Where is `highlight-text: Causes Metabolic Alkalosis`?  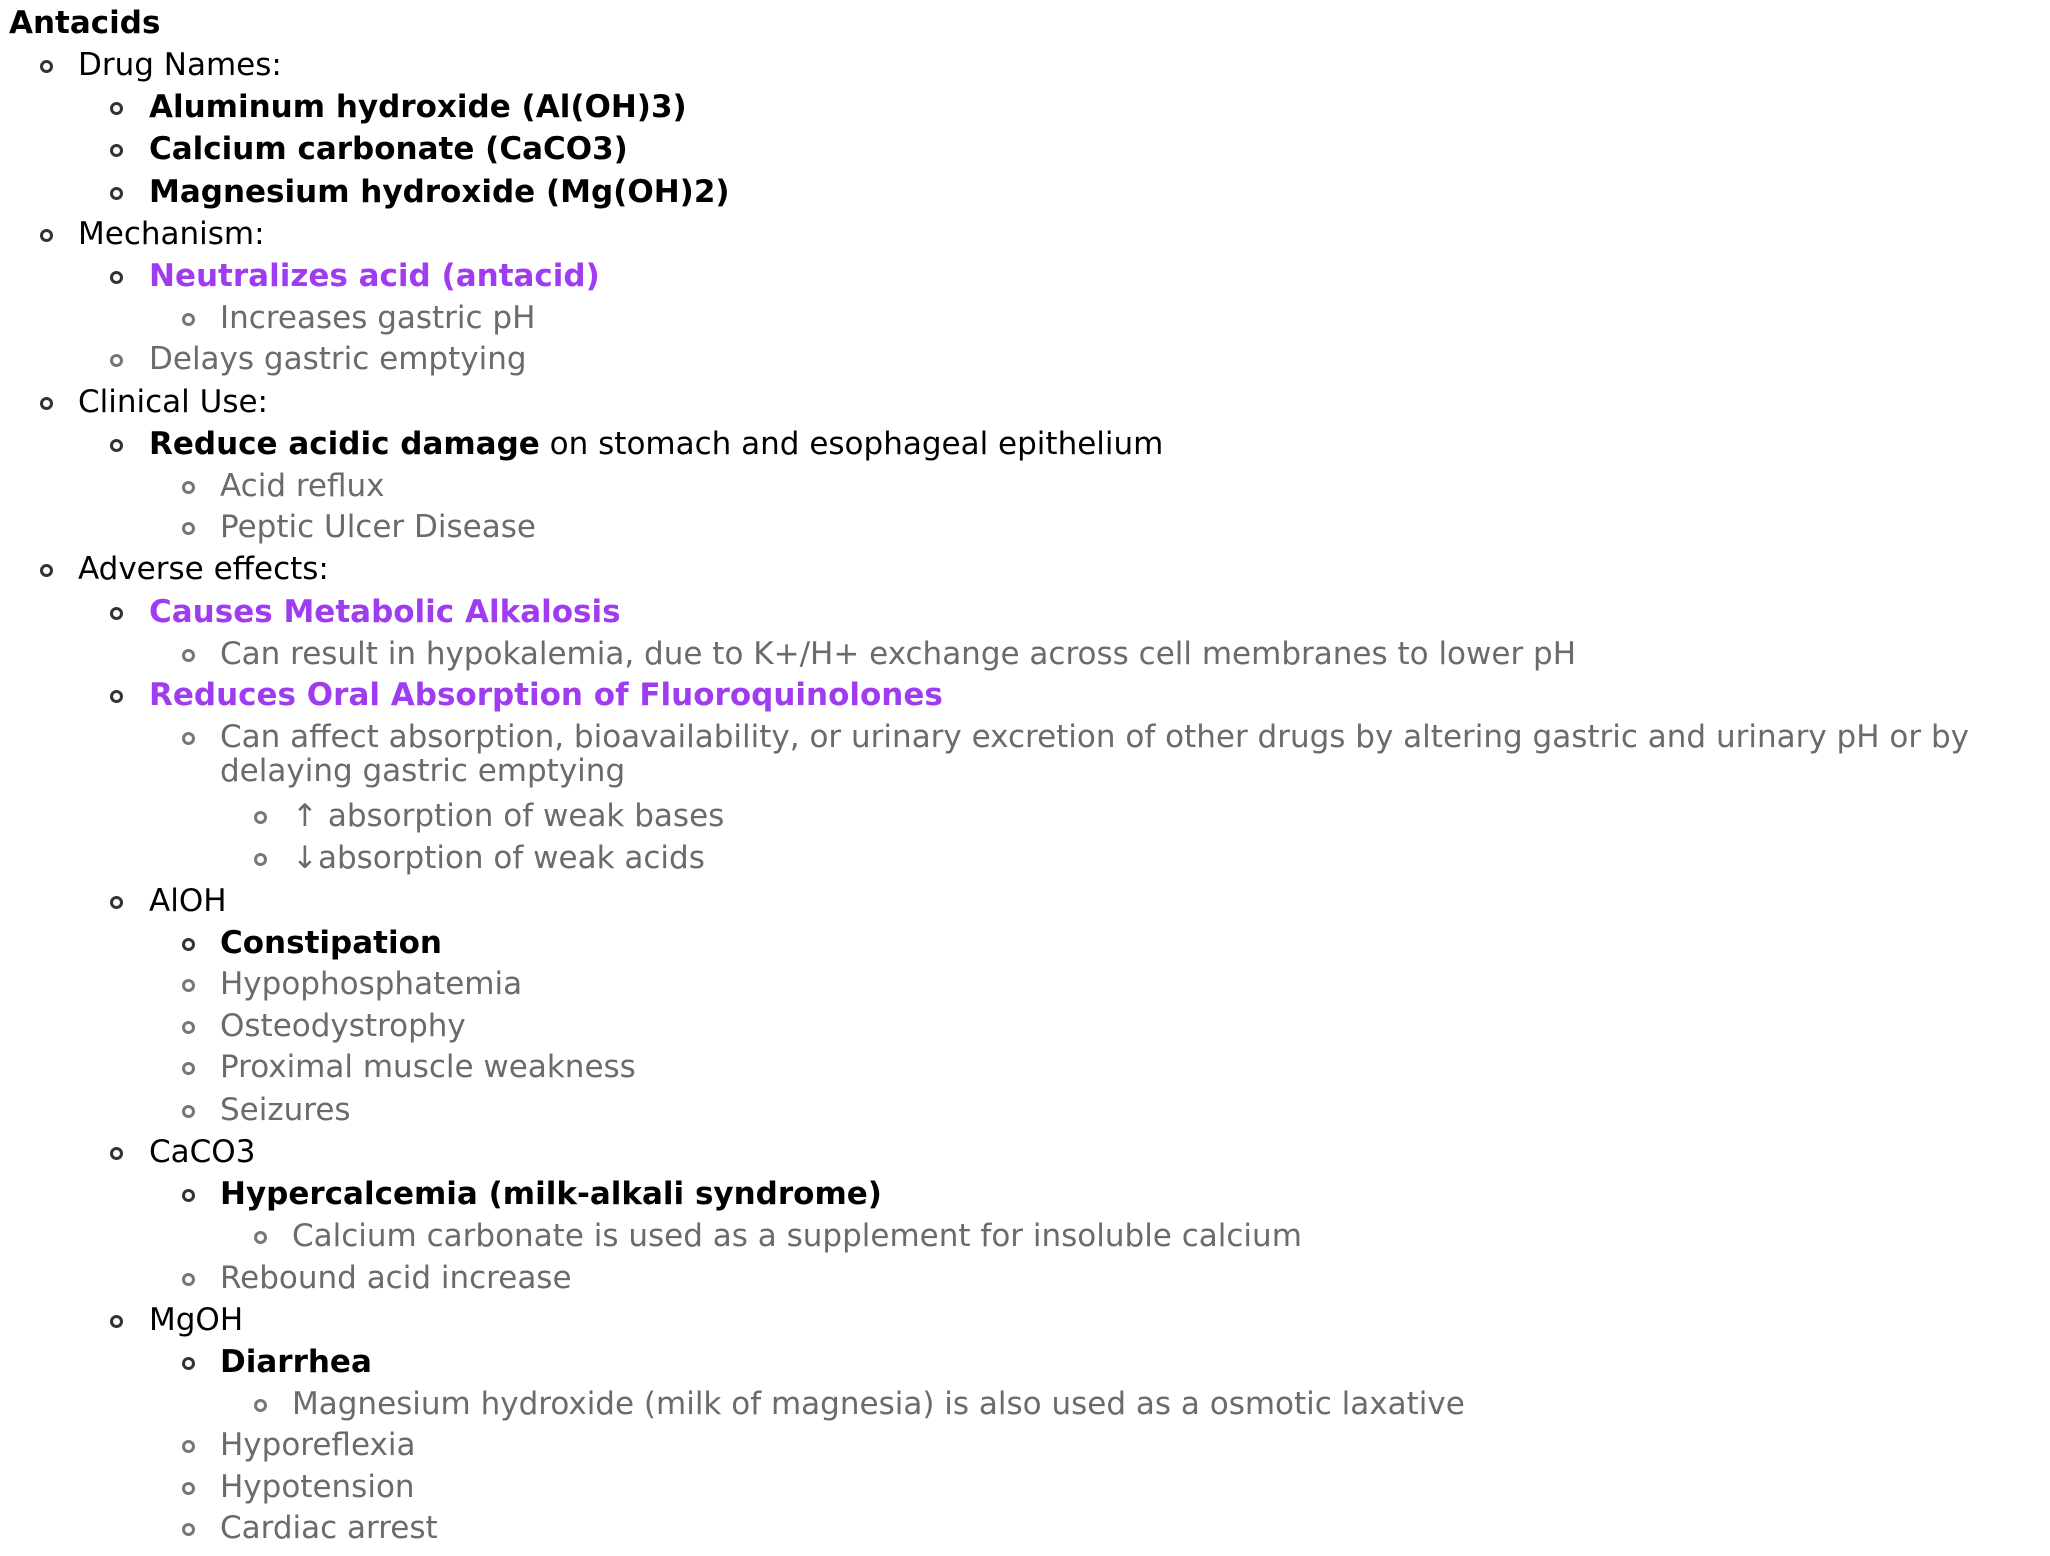
highlight-text: Causes Metabolic Alkalosis is located at coordinates (385, 612).